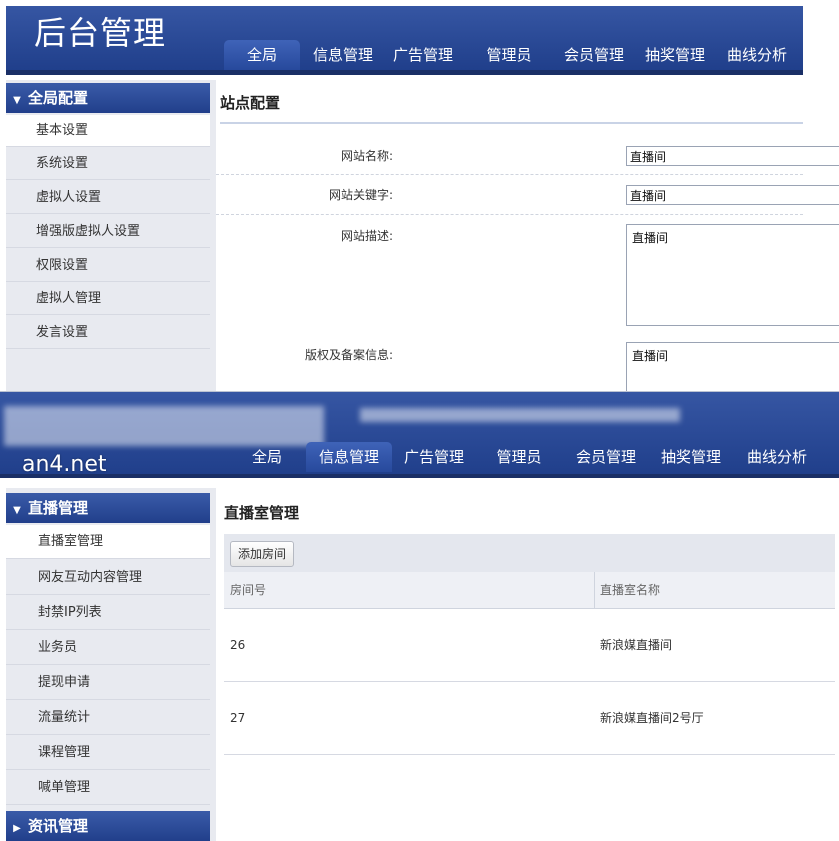  Describe the element at coordinates (248, 590) in the screenshot. I see `column-header-room-id: 房间号` at that location.